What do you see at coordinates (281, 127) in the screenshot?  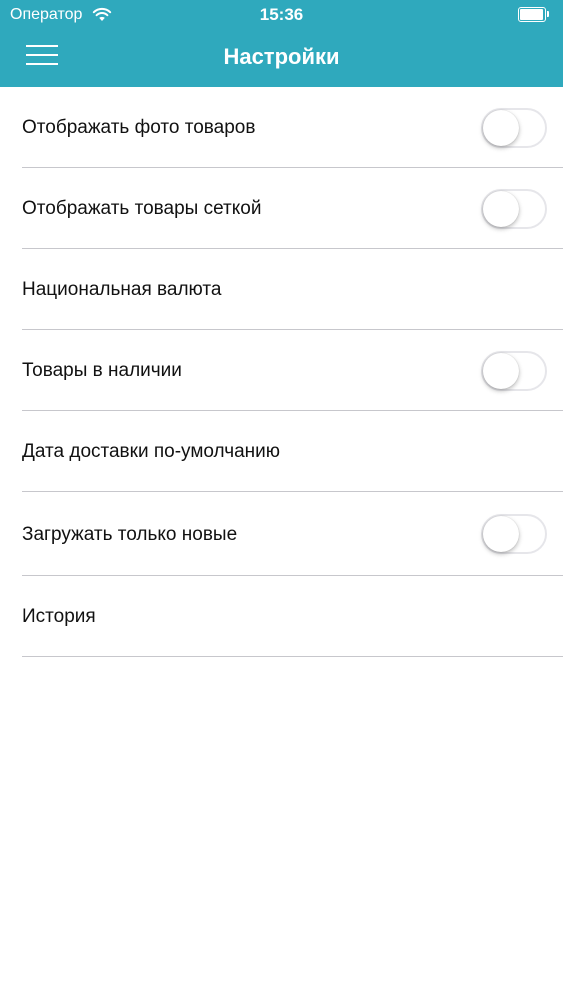 I see `setting-show-product-photos: Отображать фото товаров` at bounding box center [281, 127].